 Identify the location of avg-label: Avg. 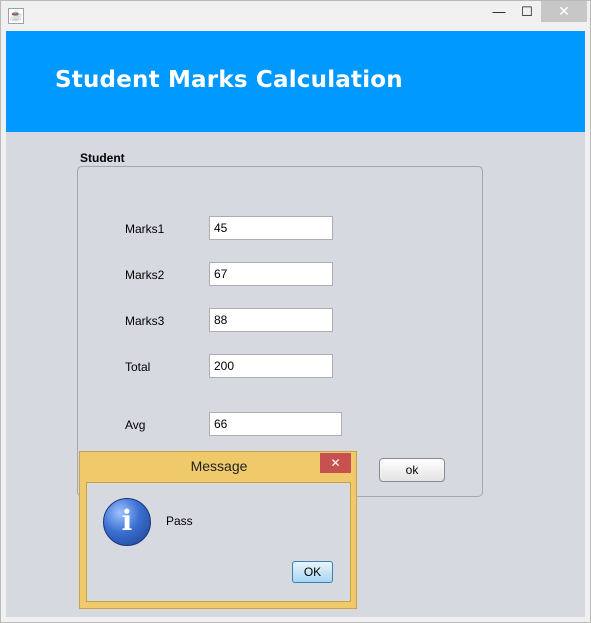
(135, 425).